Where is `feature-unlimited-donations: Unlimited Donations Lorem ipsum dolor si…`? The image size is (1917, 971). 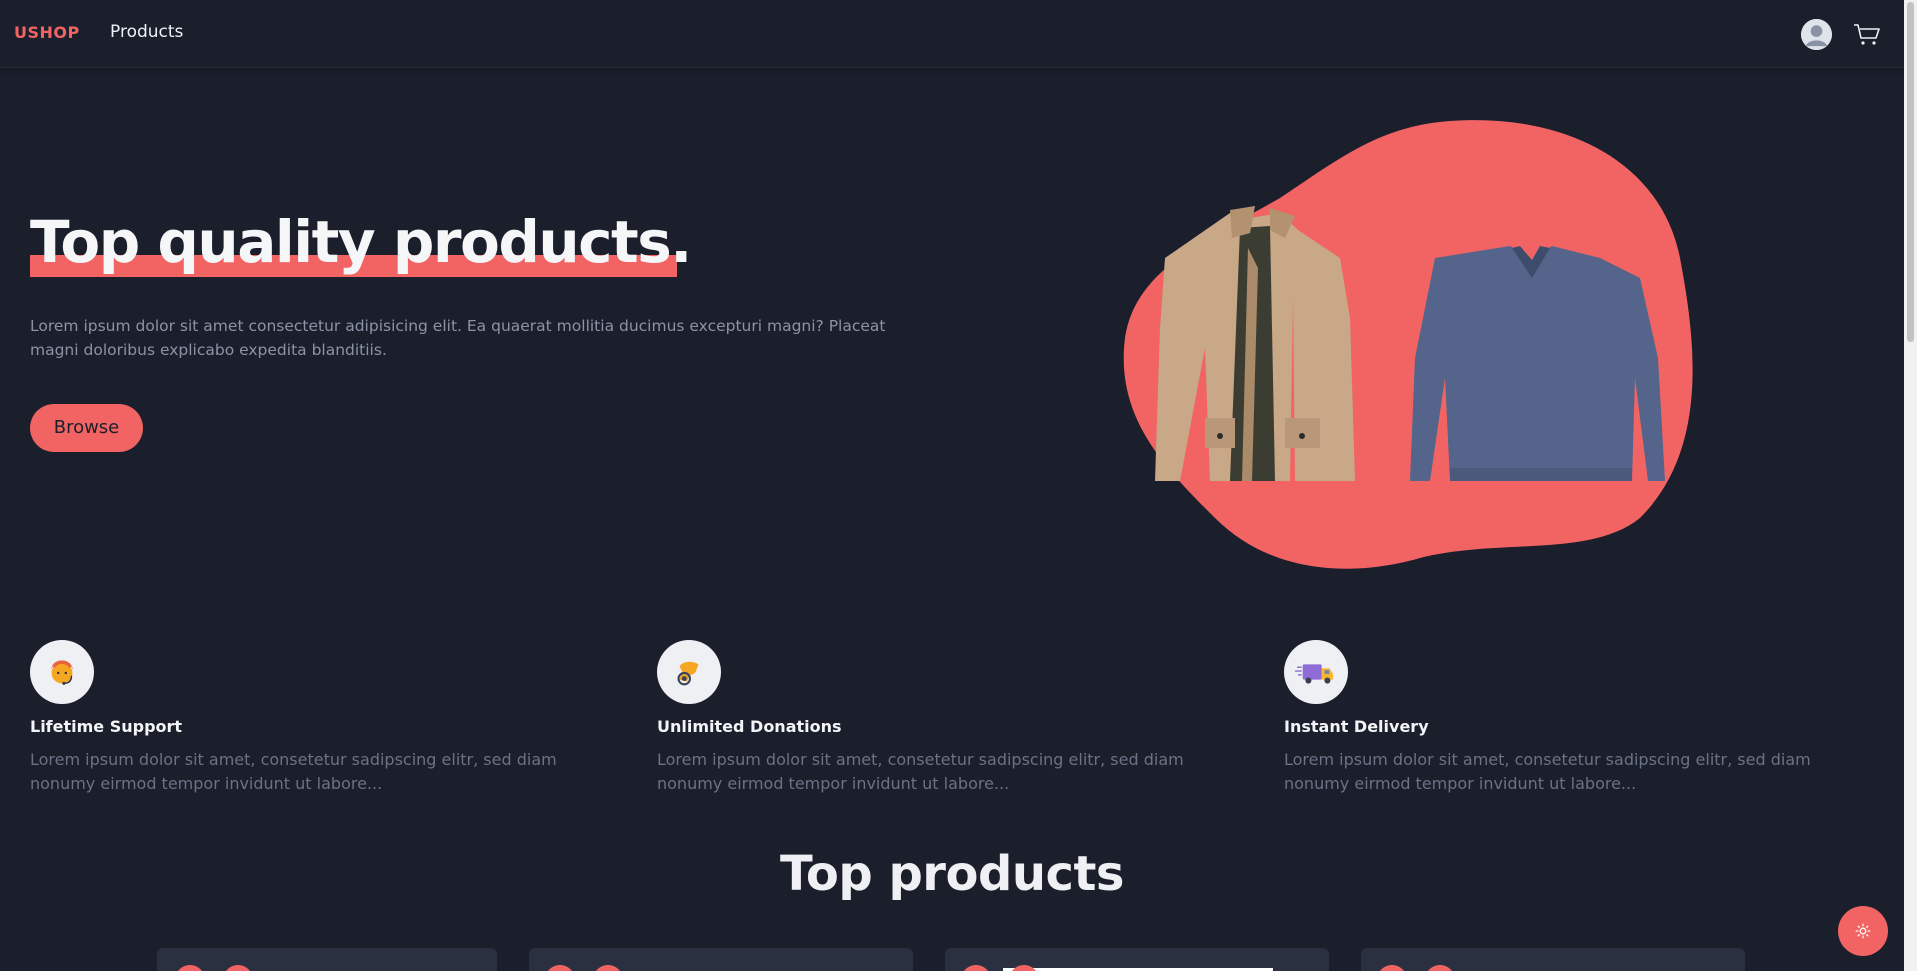 feature-unlimited-donations: Unlimited Donations Lorem ipsum dolor si… is located at coordinates (937, 718).